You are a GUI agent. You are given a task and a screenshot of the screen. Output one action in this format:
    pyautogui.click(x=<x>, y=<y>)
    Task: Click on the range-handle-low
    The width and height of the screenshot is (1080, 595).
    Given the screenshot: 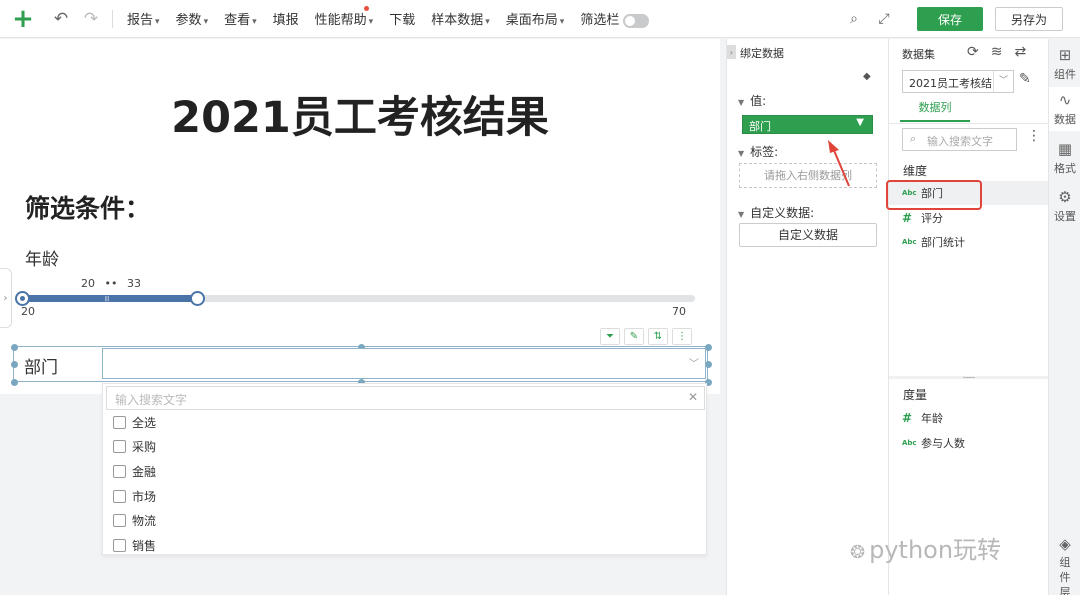 What is the action you would take?
    pyautogui.click(x=22, y=298)
    